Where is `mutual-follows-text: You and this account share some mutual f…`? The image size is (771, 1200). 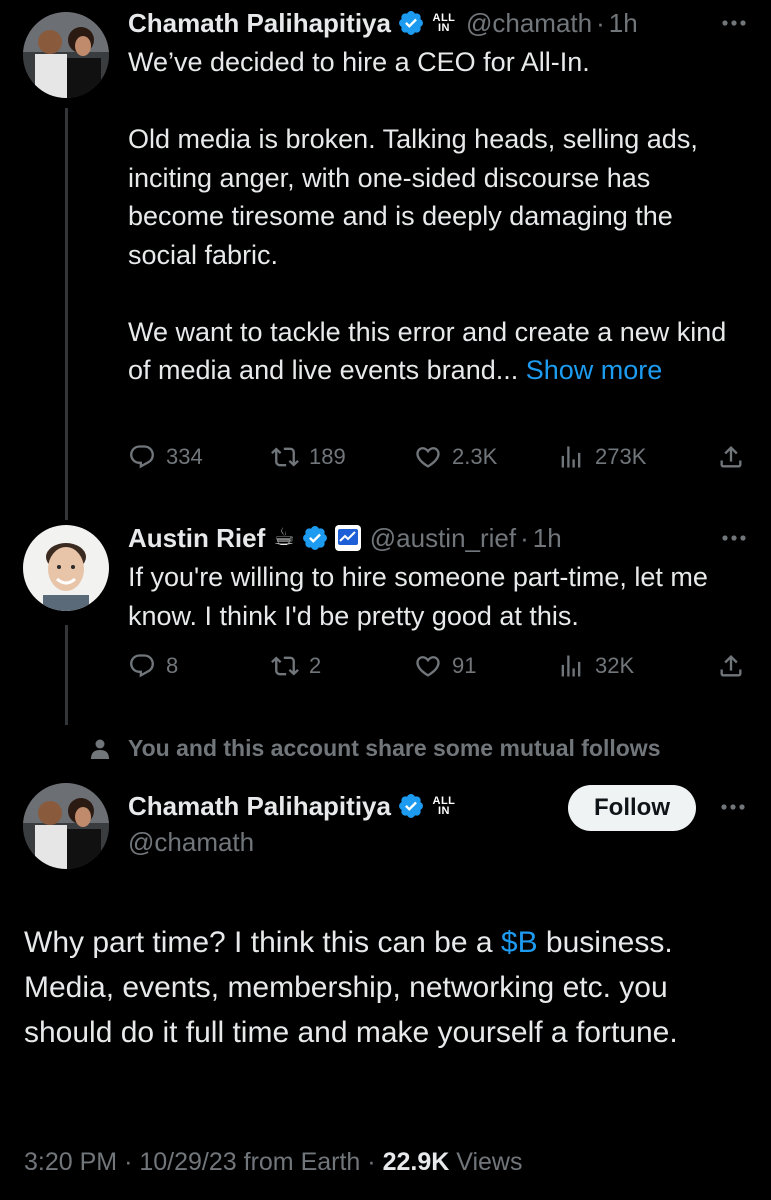
mutual-follows-text: You and this account share some mutual f… is located at coordinates (394, 748).